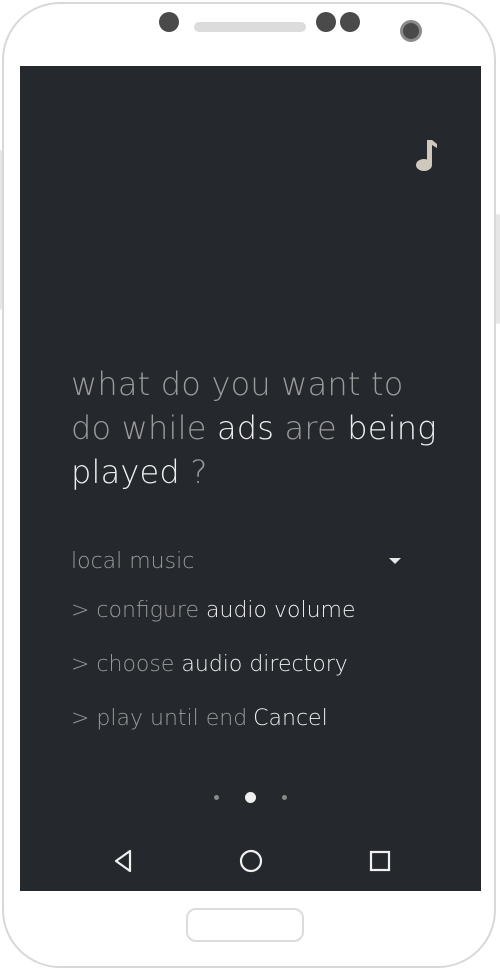  Describe the element at coordinates (193, 472) in the screenshot. I see `title-text: ?` at that location.